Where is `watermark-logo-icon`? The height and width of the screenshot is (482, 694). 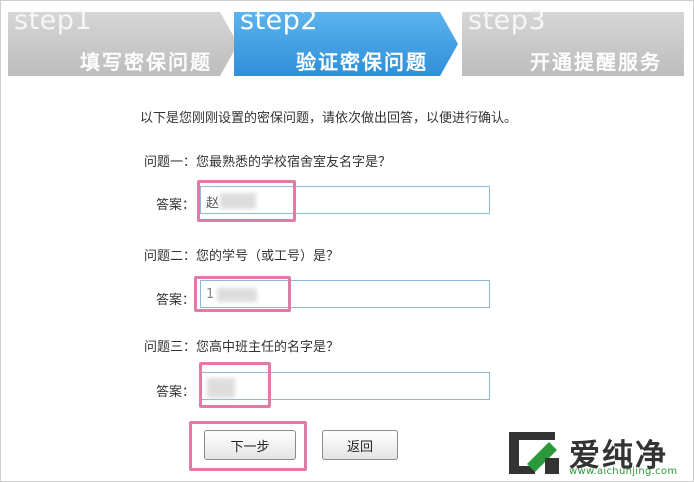 watermark-logo-icon is located at coordinates (534, 453).